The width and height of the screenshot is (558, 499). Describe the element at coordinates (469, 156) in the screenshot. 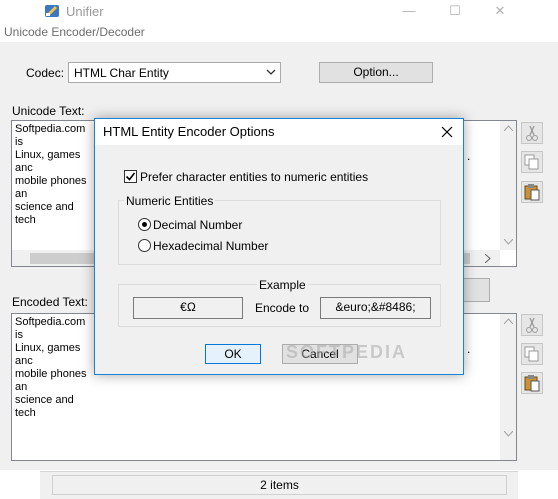

I see `unicode-text-trailing: .` at that location.